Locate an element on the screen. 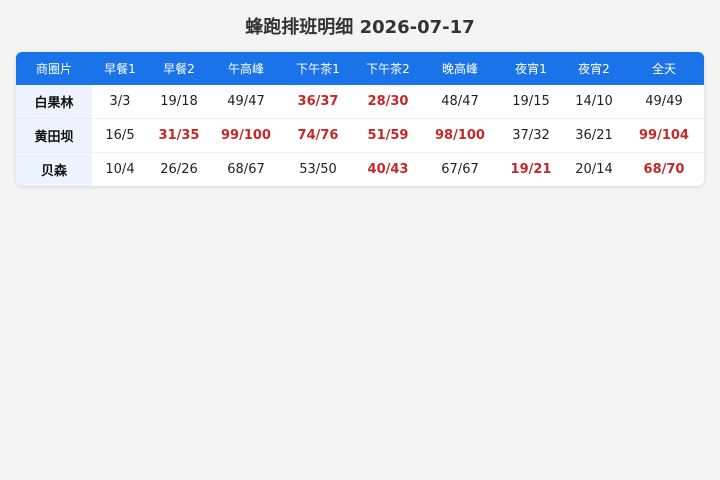  column-header-late-night-2: 夜宵2 is located at coordinates (594, 68).